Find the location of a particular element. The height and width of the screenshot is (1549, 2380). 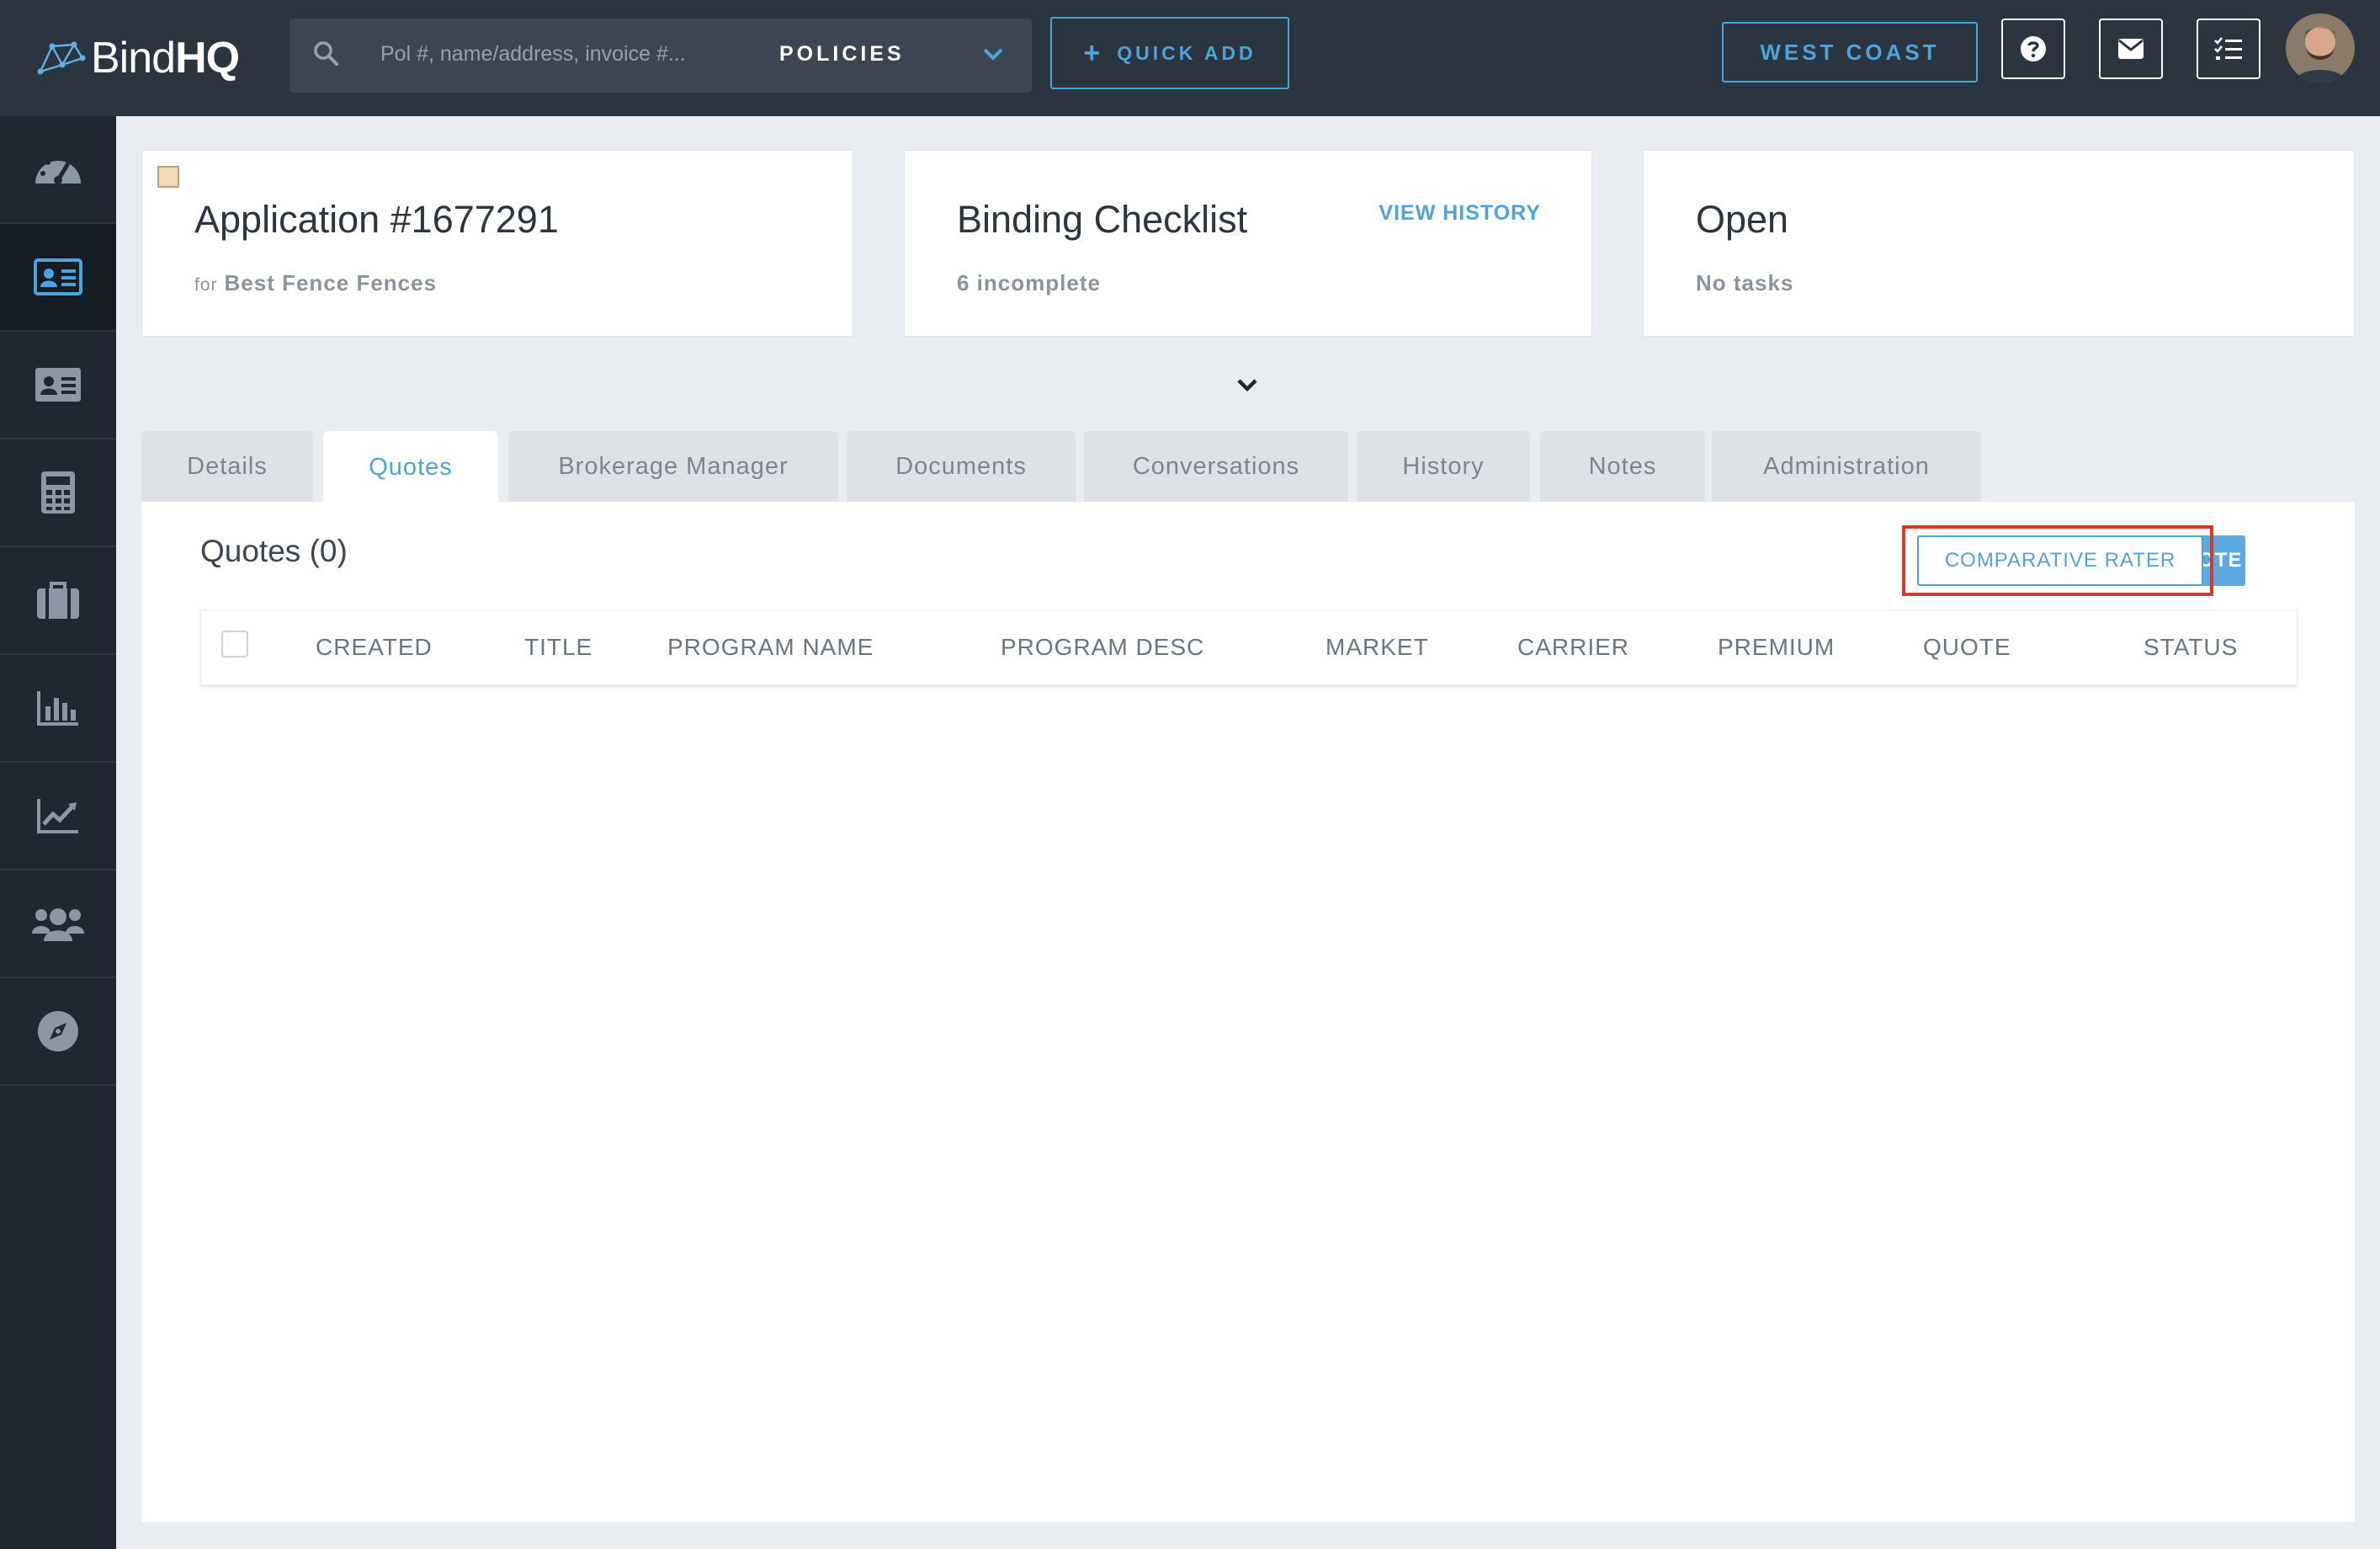

line-chart-icon is located at coordinates (57, 816).